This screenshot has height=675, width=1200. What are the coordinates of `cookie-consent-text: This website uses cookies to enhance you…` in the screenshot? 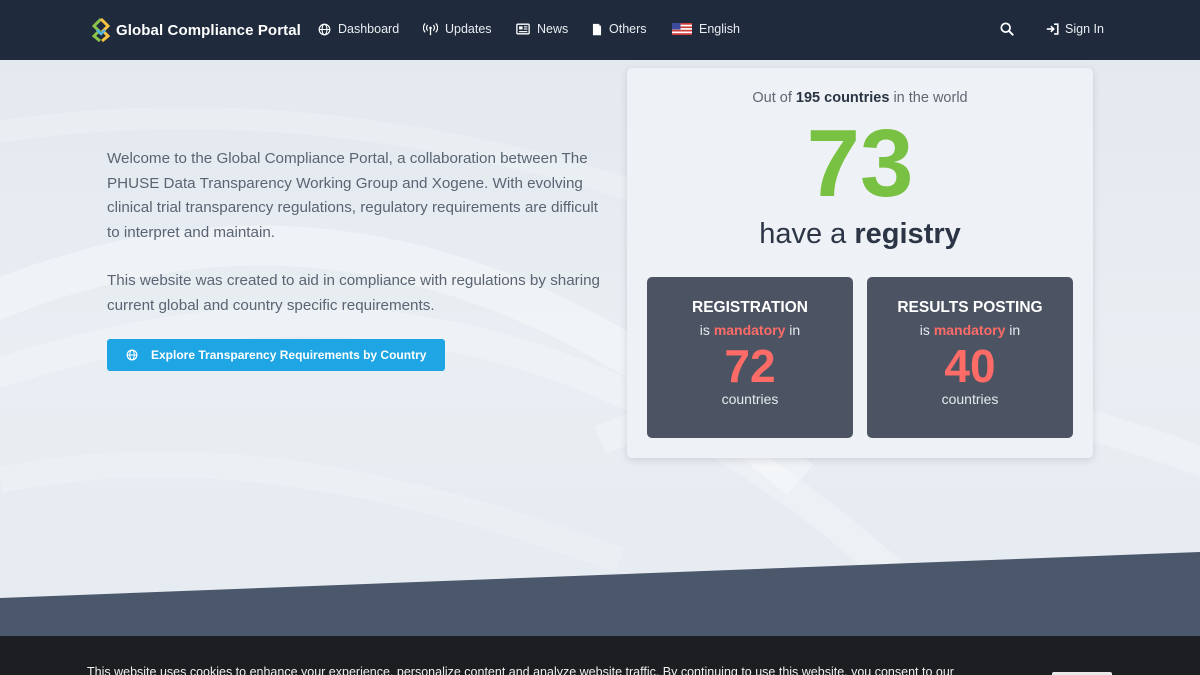 It's located at (520, 670).